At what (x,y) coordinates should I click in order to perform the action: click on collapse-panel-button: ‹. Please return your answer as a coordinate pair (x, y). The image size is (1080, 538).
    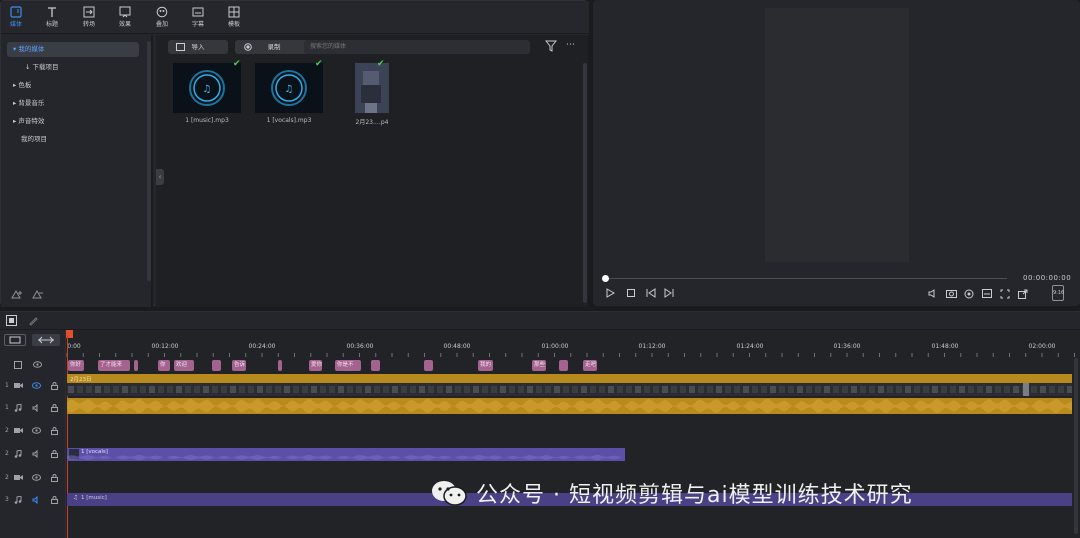
    Looking at the image, I should click on (160, 177).